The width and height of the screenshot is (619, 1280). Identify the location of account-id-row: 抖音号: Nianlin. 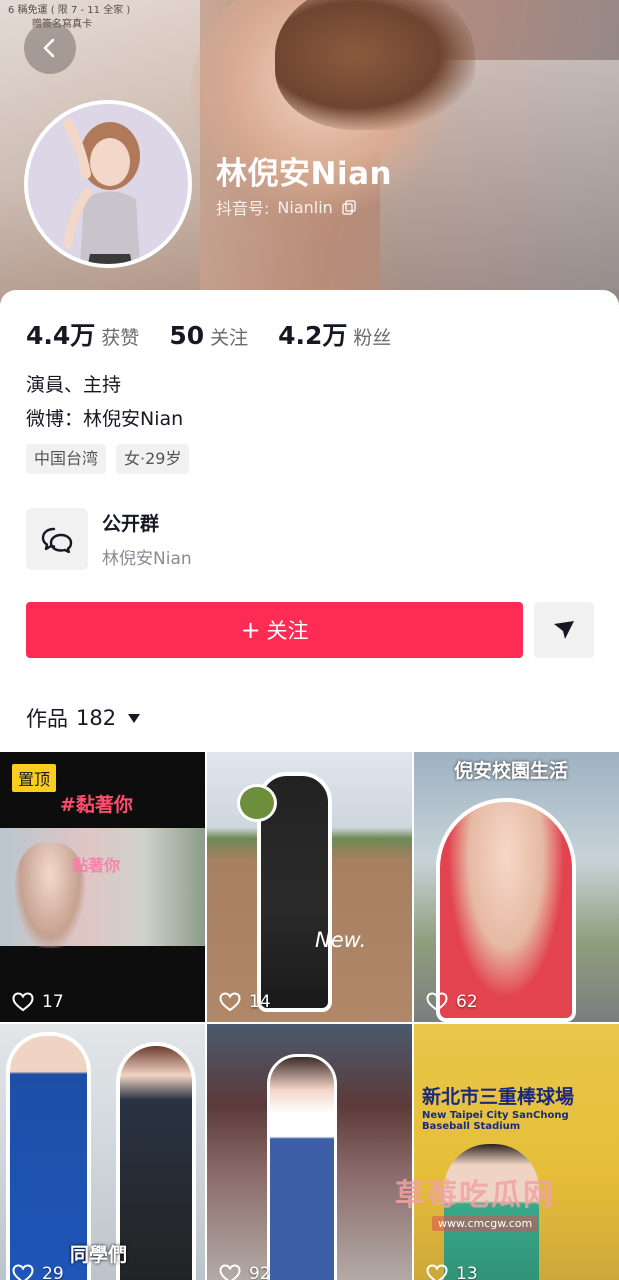
(286, 207).